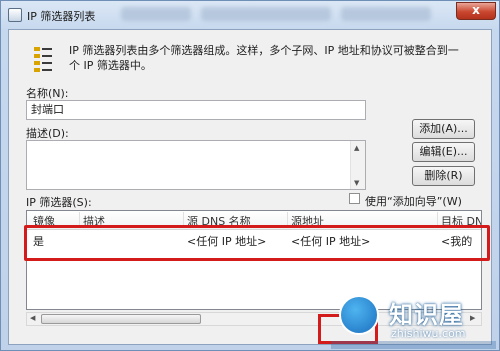 This screenshot has height=351, width=500. I want to click on highlight-annotation-row, so click(257, 243).